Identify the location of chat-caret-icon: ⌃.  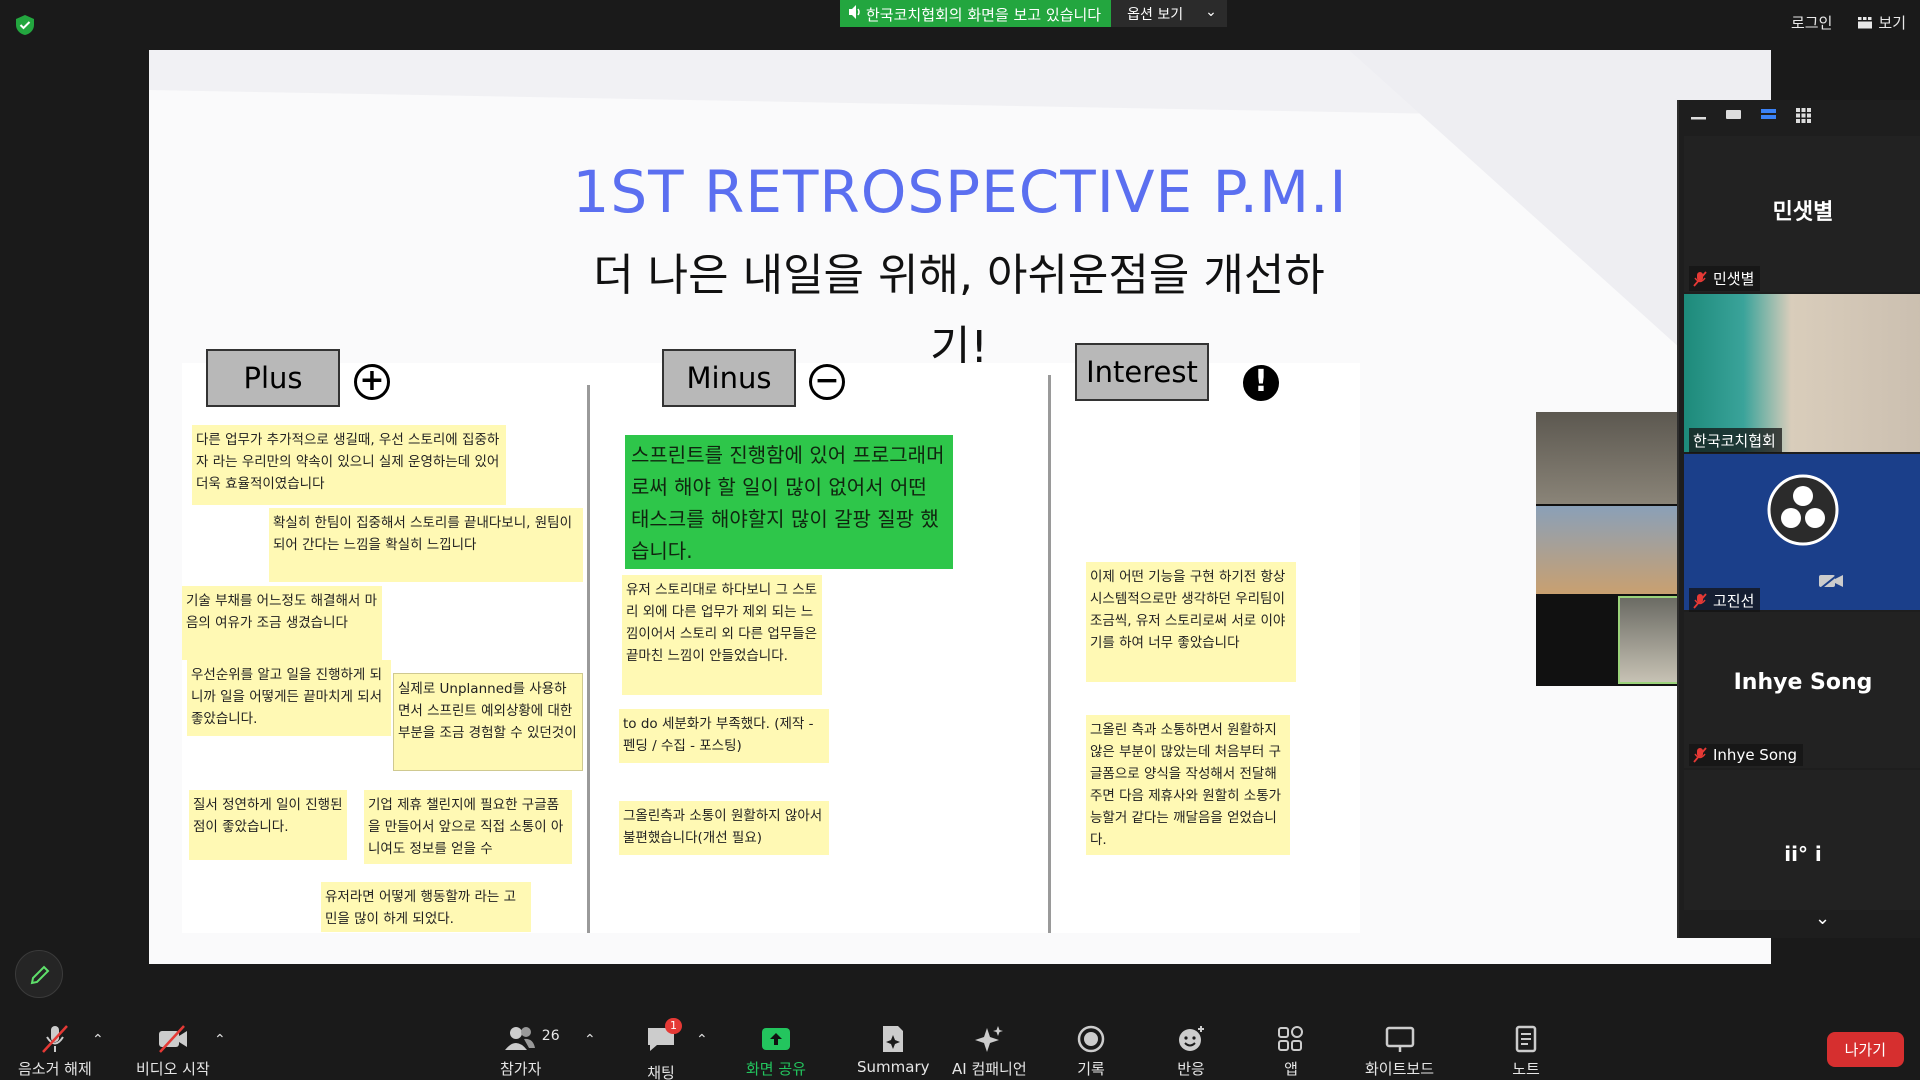
(702, 1040).